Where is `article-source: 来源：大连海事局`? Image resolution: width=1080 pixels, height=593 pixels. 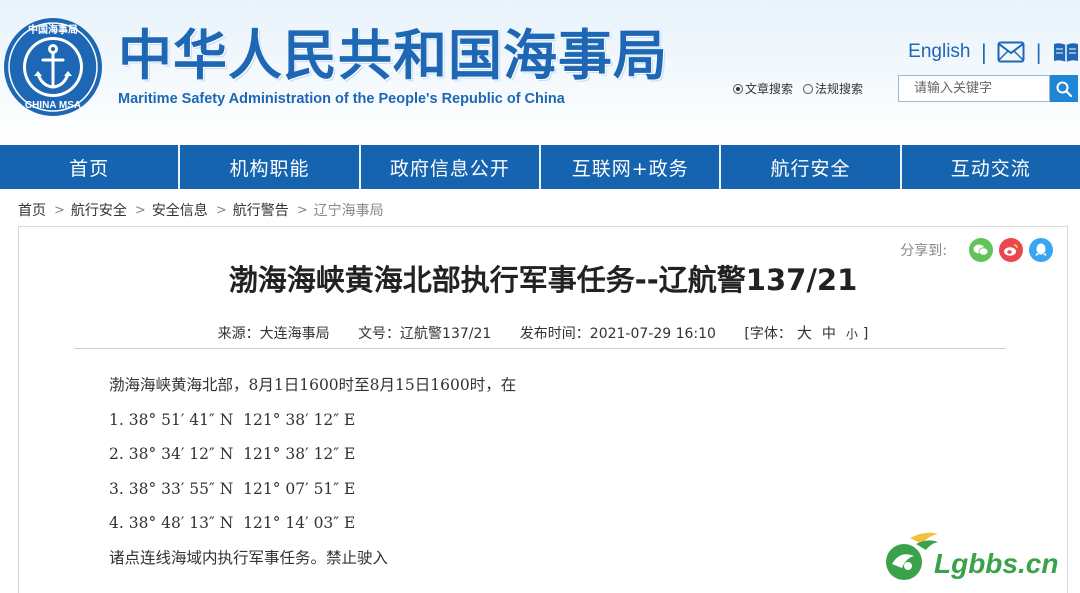
article-source: 来源：大连海事局 is located at coordinates (273, 334).